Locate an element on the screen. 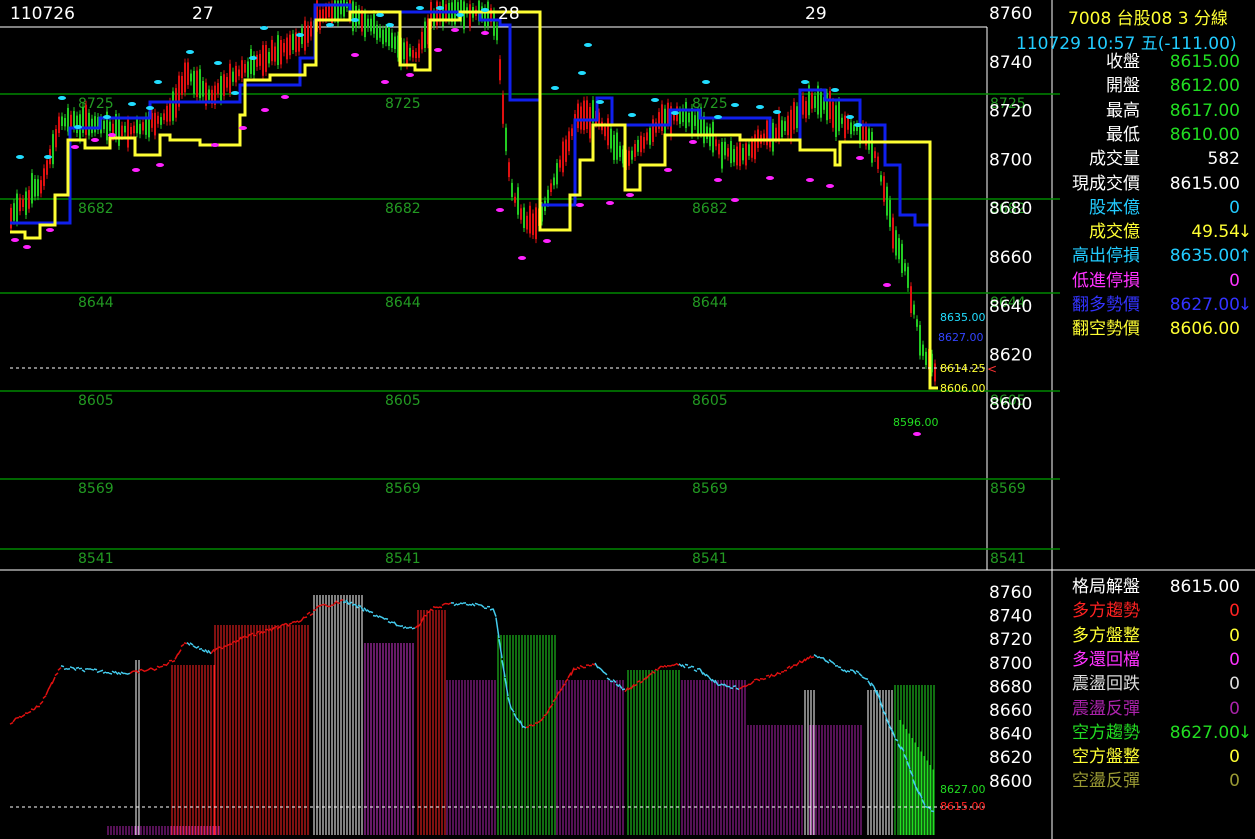  info-row: 震盪回跌 0 is located at coordinates (1154, 684).